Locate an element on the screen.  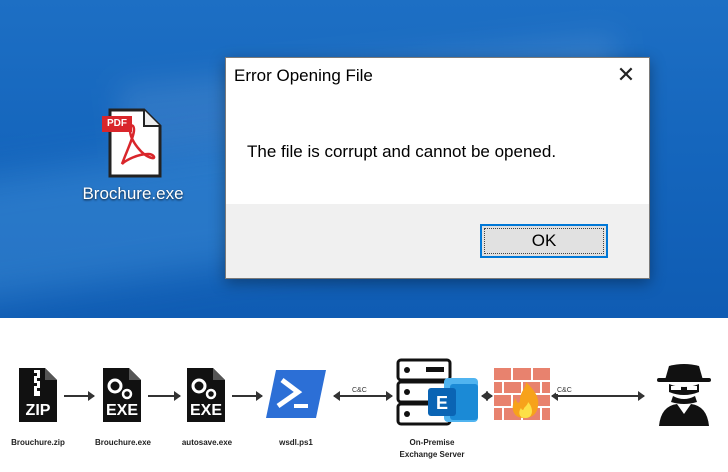
close-icon: ✕ is located at coordinates (626, 76).